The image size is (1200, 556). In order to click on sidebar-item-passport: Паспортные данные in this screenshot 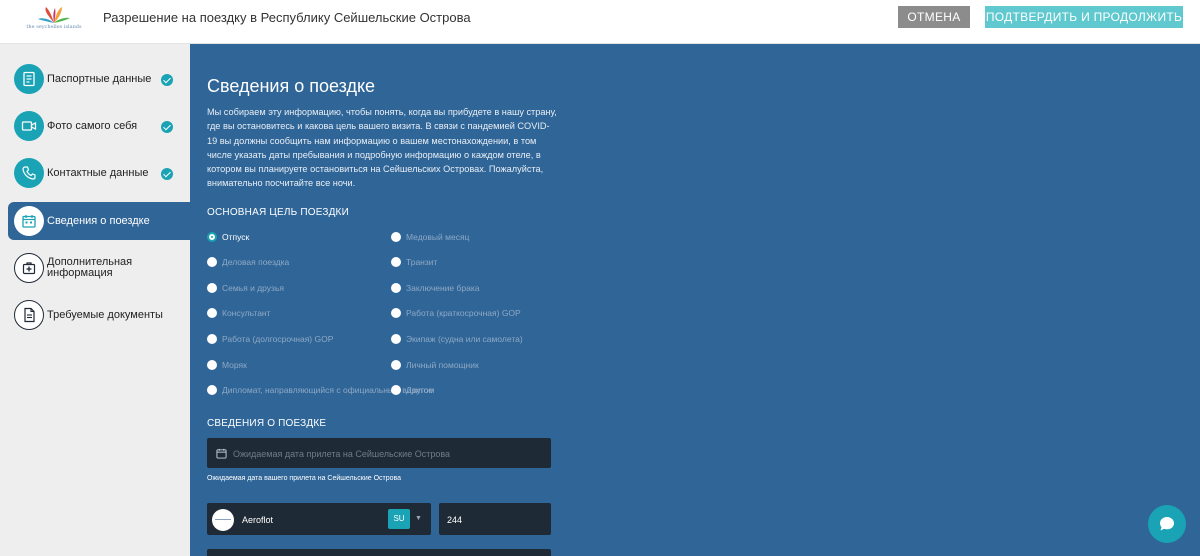, I will do `click(99, 79)`.